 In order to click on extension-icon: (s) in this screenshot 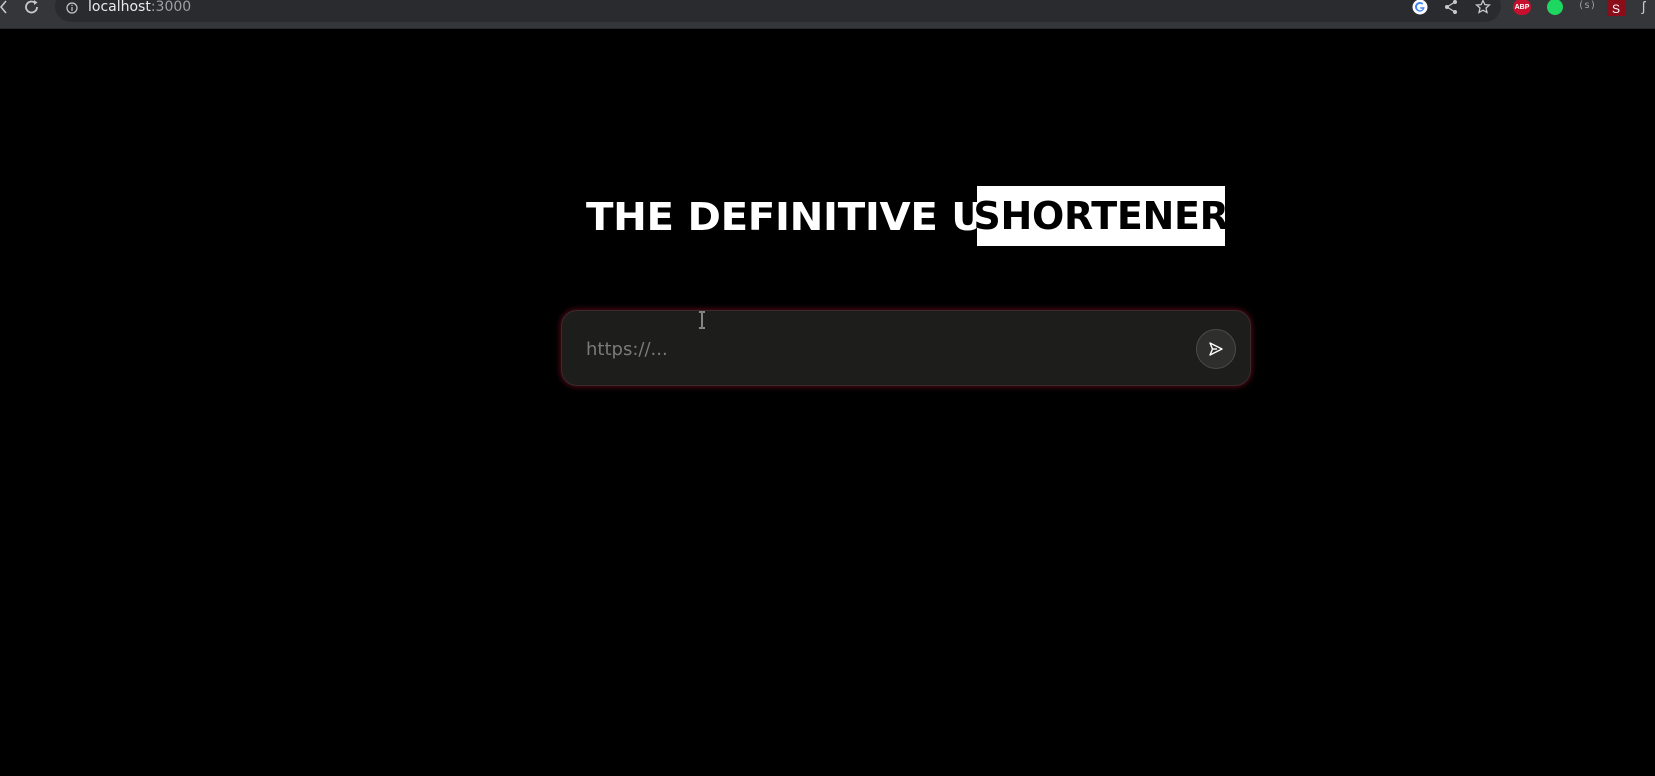, I will do `click(1587, 5)`.